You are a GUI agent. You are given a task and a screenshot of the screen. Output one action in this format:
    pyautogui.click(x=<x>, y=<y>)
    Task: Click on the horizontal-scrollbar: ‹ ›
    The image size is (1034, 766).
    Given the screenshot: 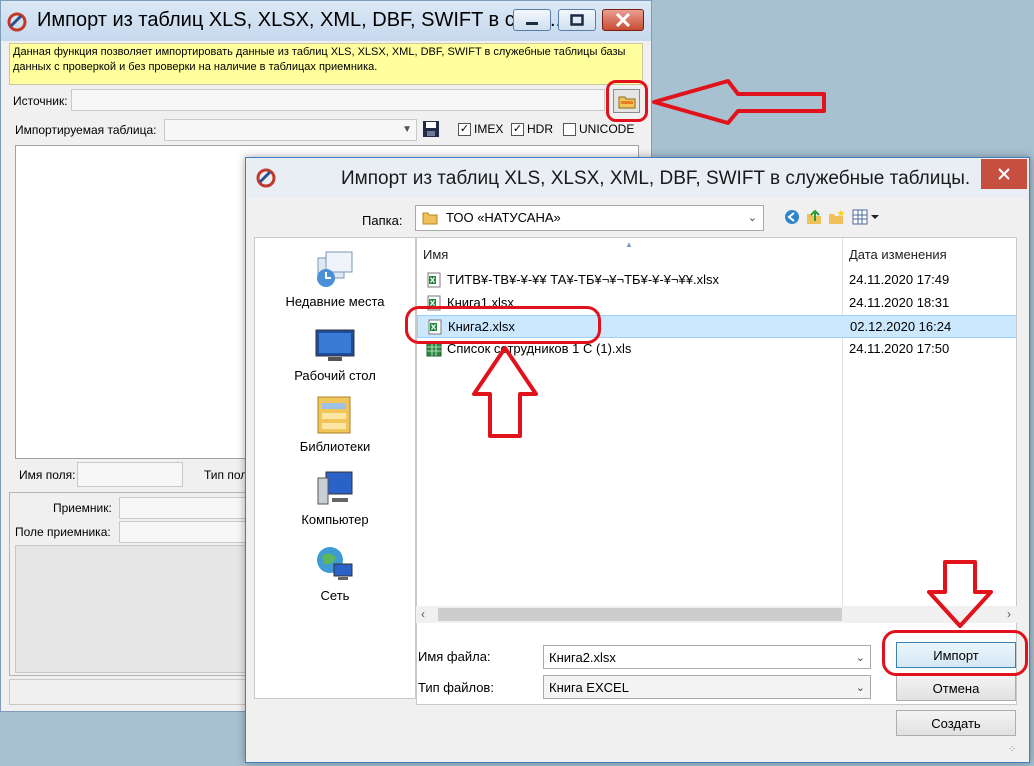 What is the action you would take?
    pyautogui.click(x=716, y=614)
    